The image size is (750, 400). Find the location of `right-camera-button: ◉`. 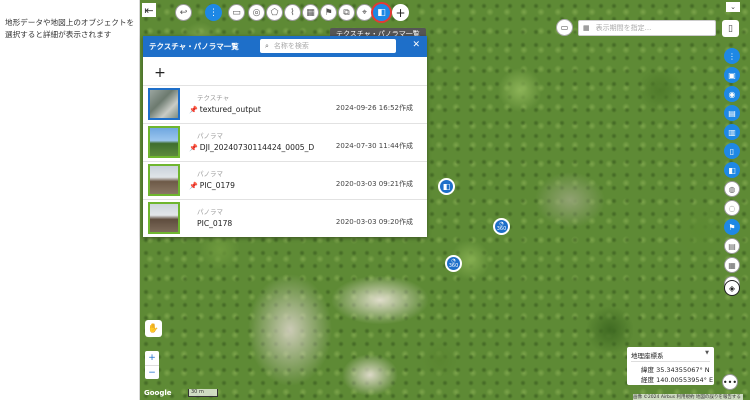

right-camera-button: ◉ is located at coordinates (732, 94).